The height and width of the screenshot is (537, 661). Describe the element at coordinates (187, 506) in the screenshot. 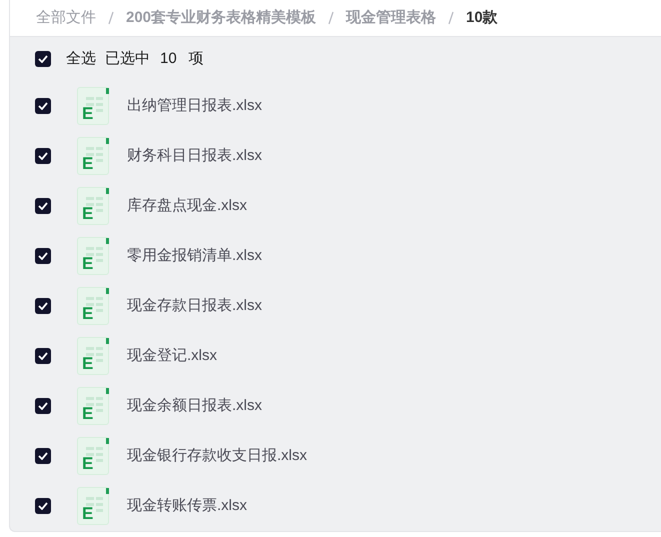

I see `file-name: 现金转账传票.xlsx` at that location.